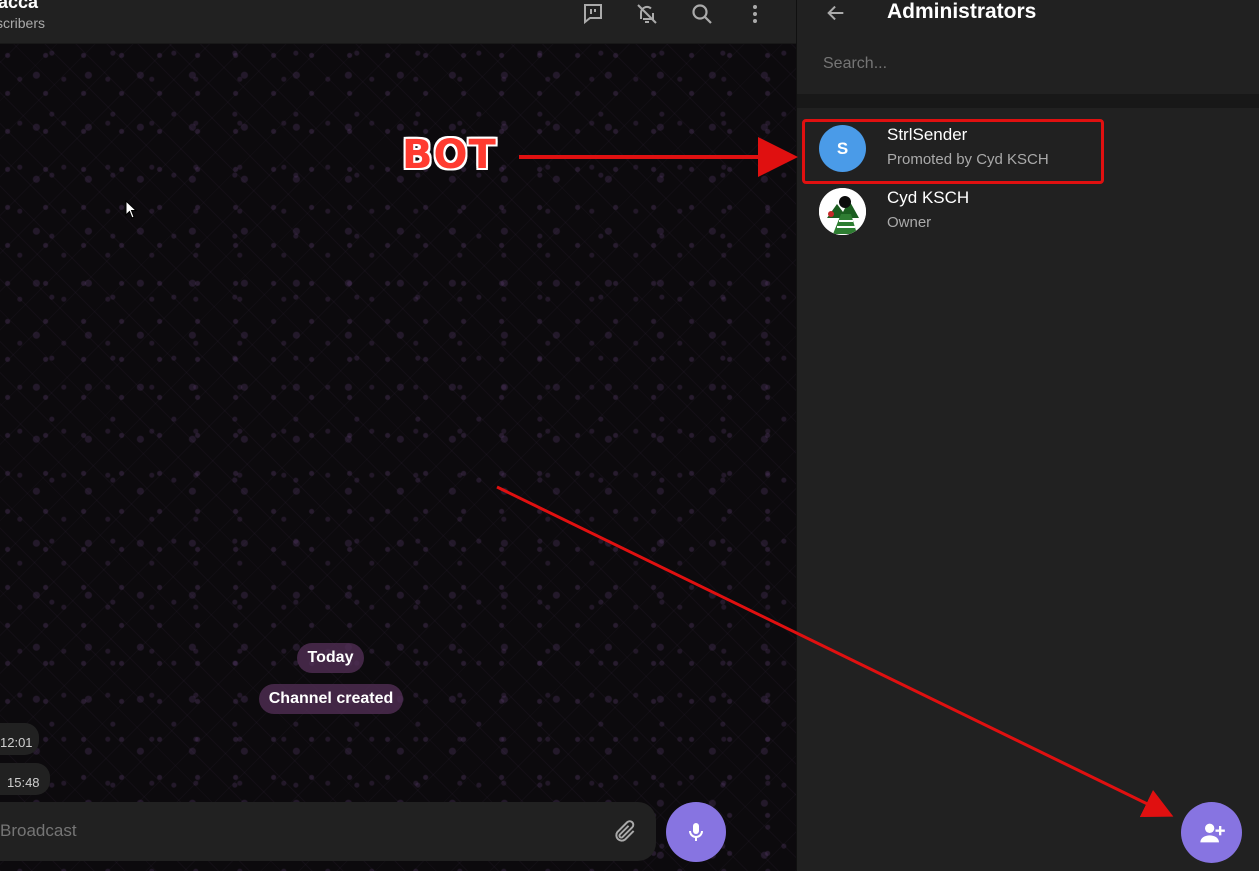 This screenshot has height=871, width=1259. I want to click on microphone-button, so click(696, 832).